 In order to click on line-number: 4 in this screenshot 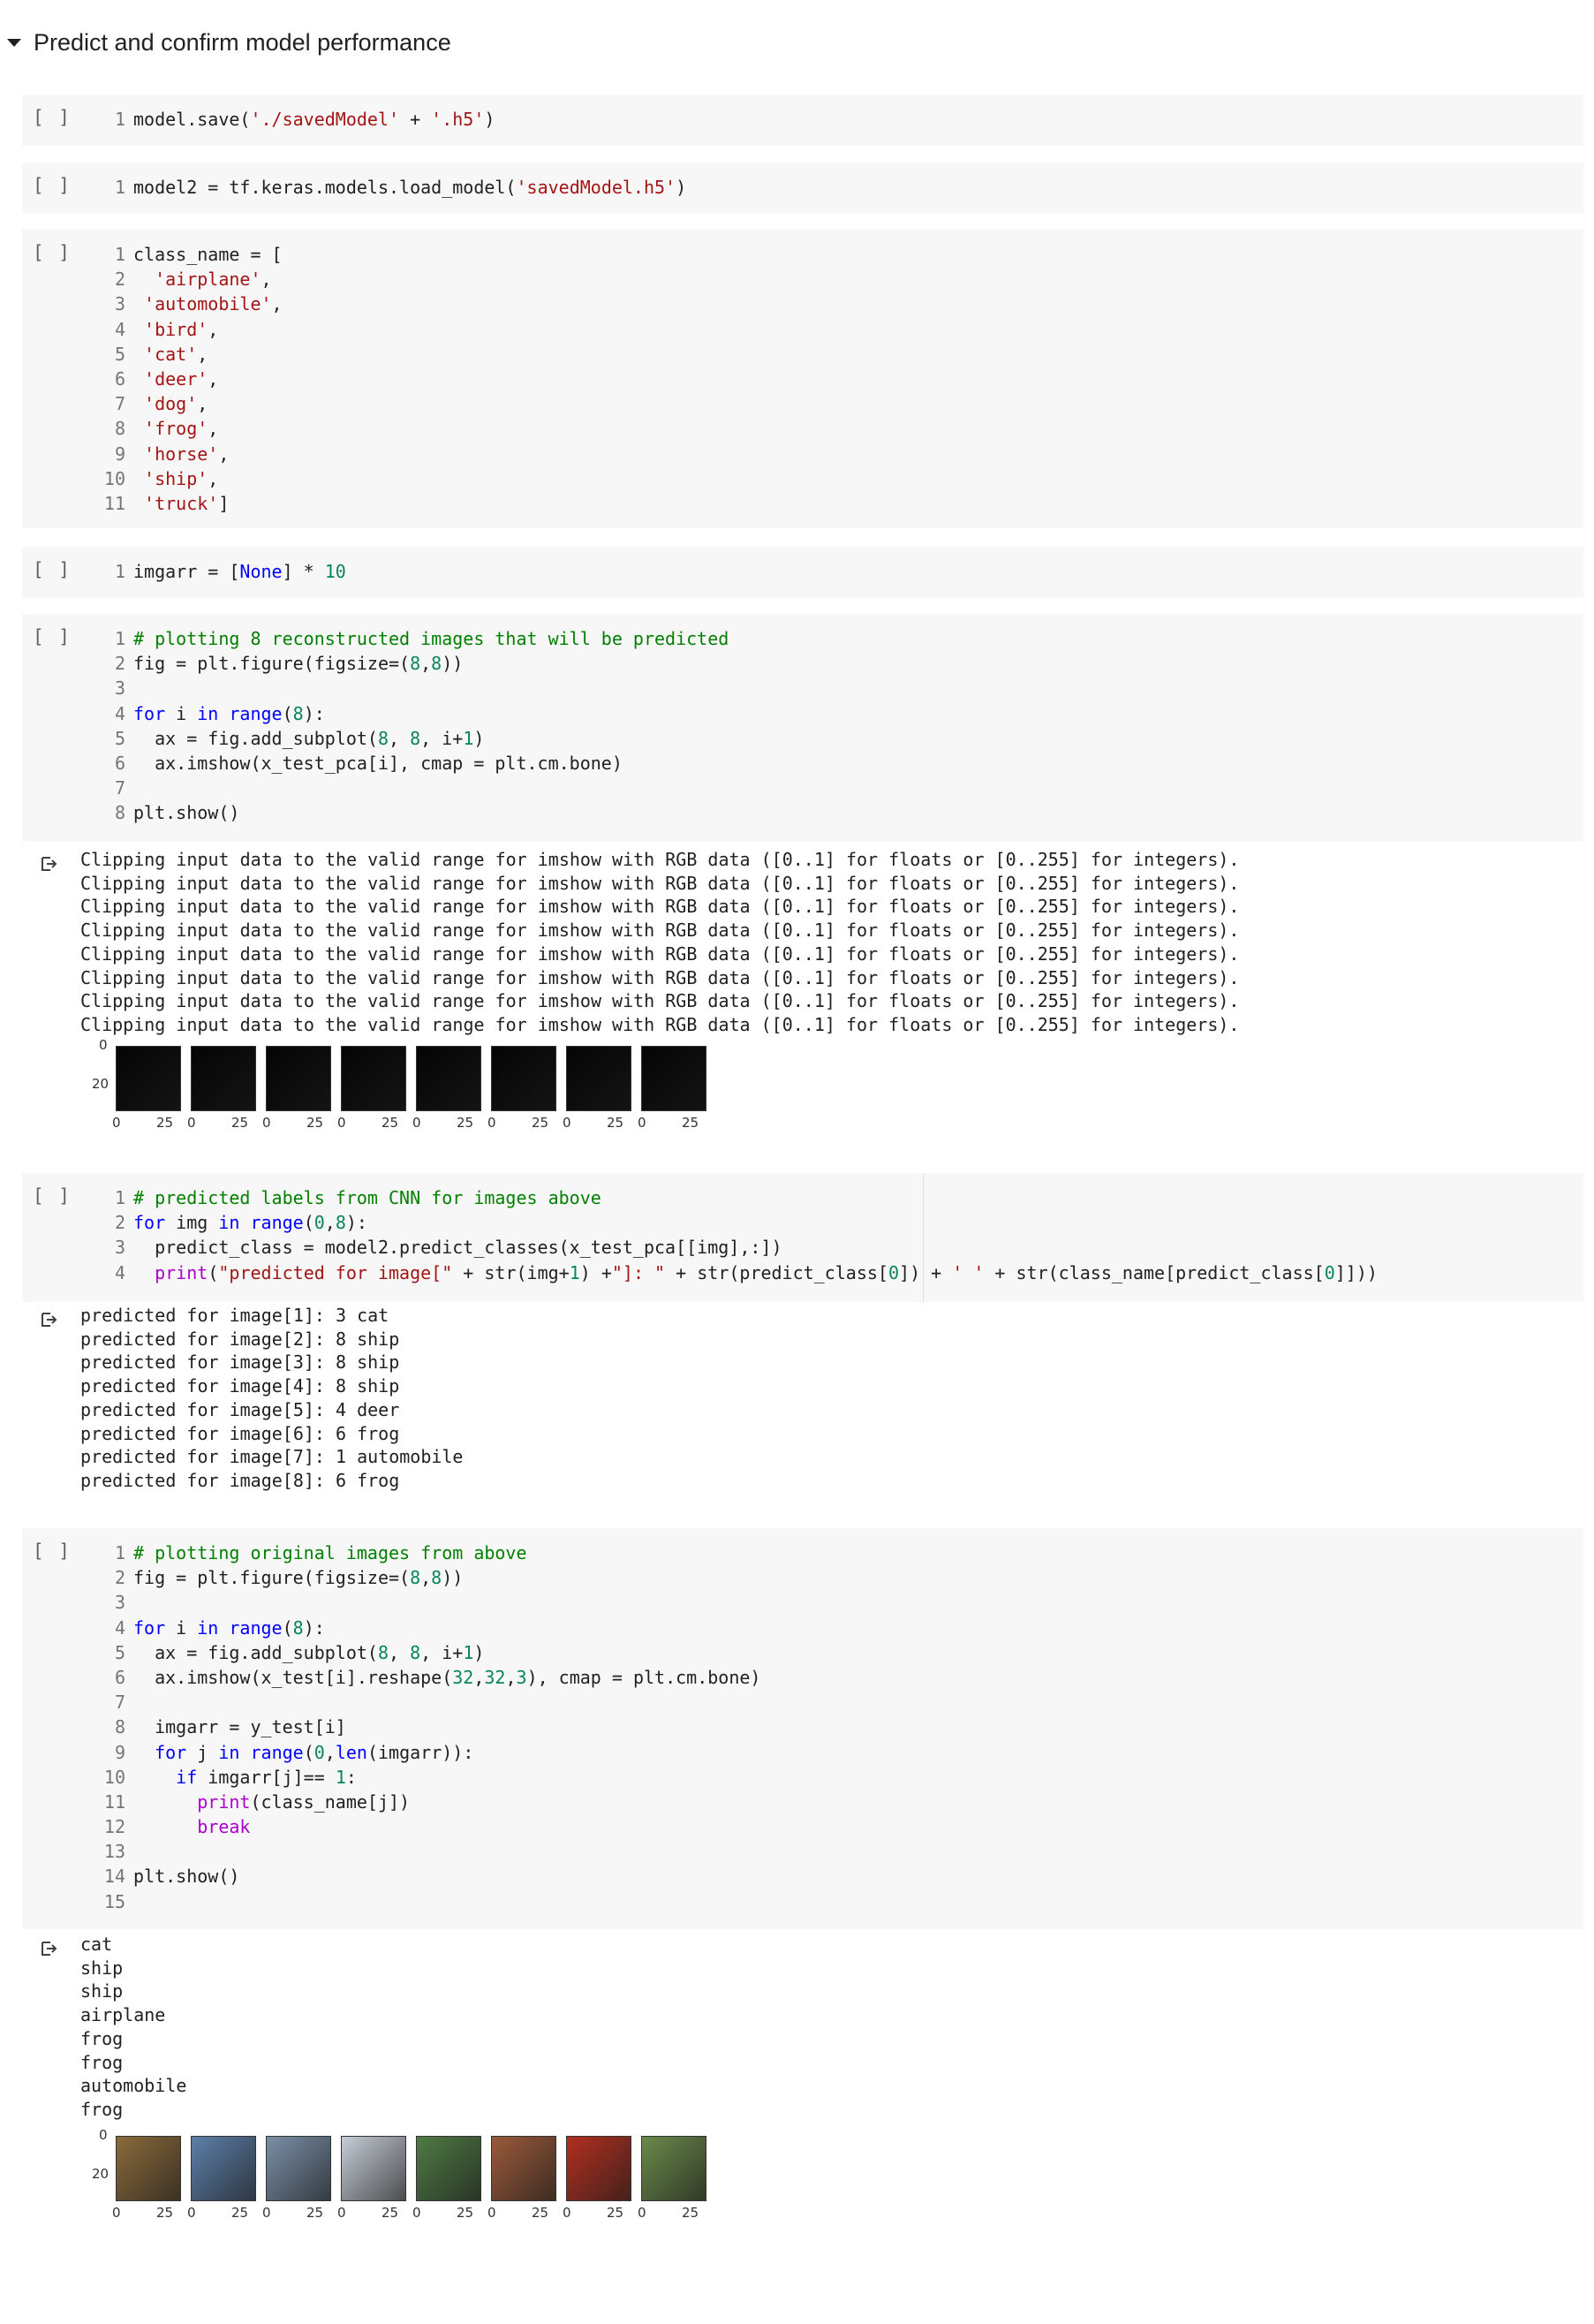, I will do `click(120, 329)`.